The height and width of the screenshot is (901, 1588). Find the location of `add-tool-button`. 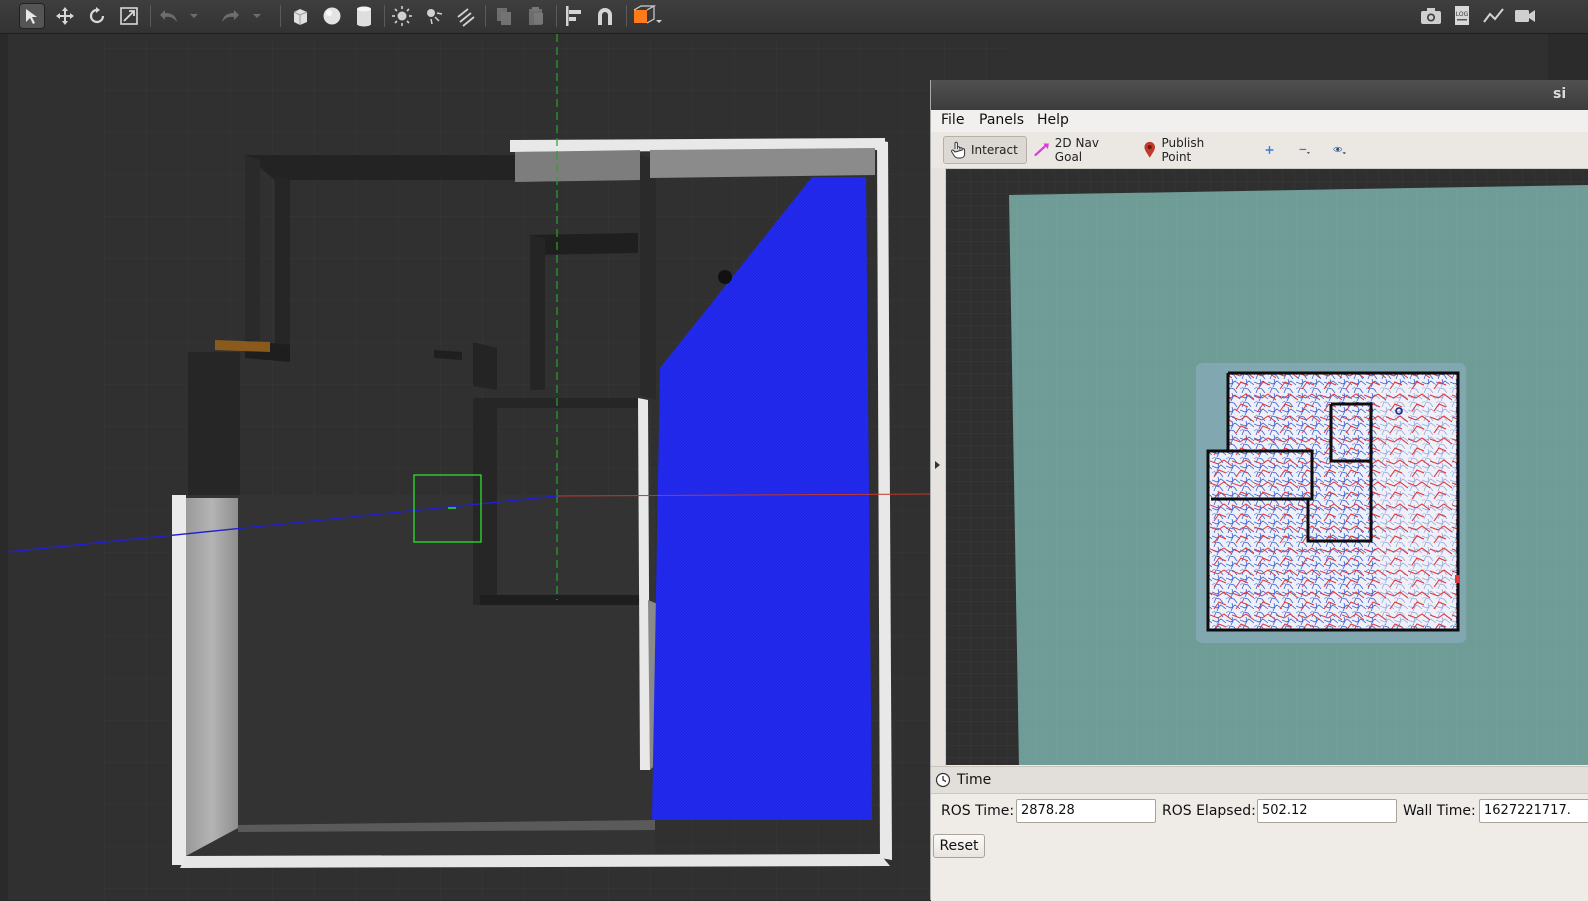

add-tool-button is located at coordinates (1272, 150).